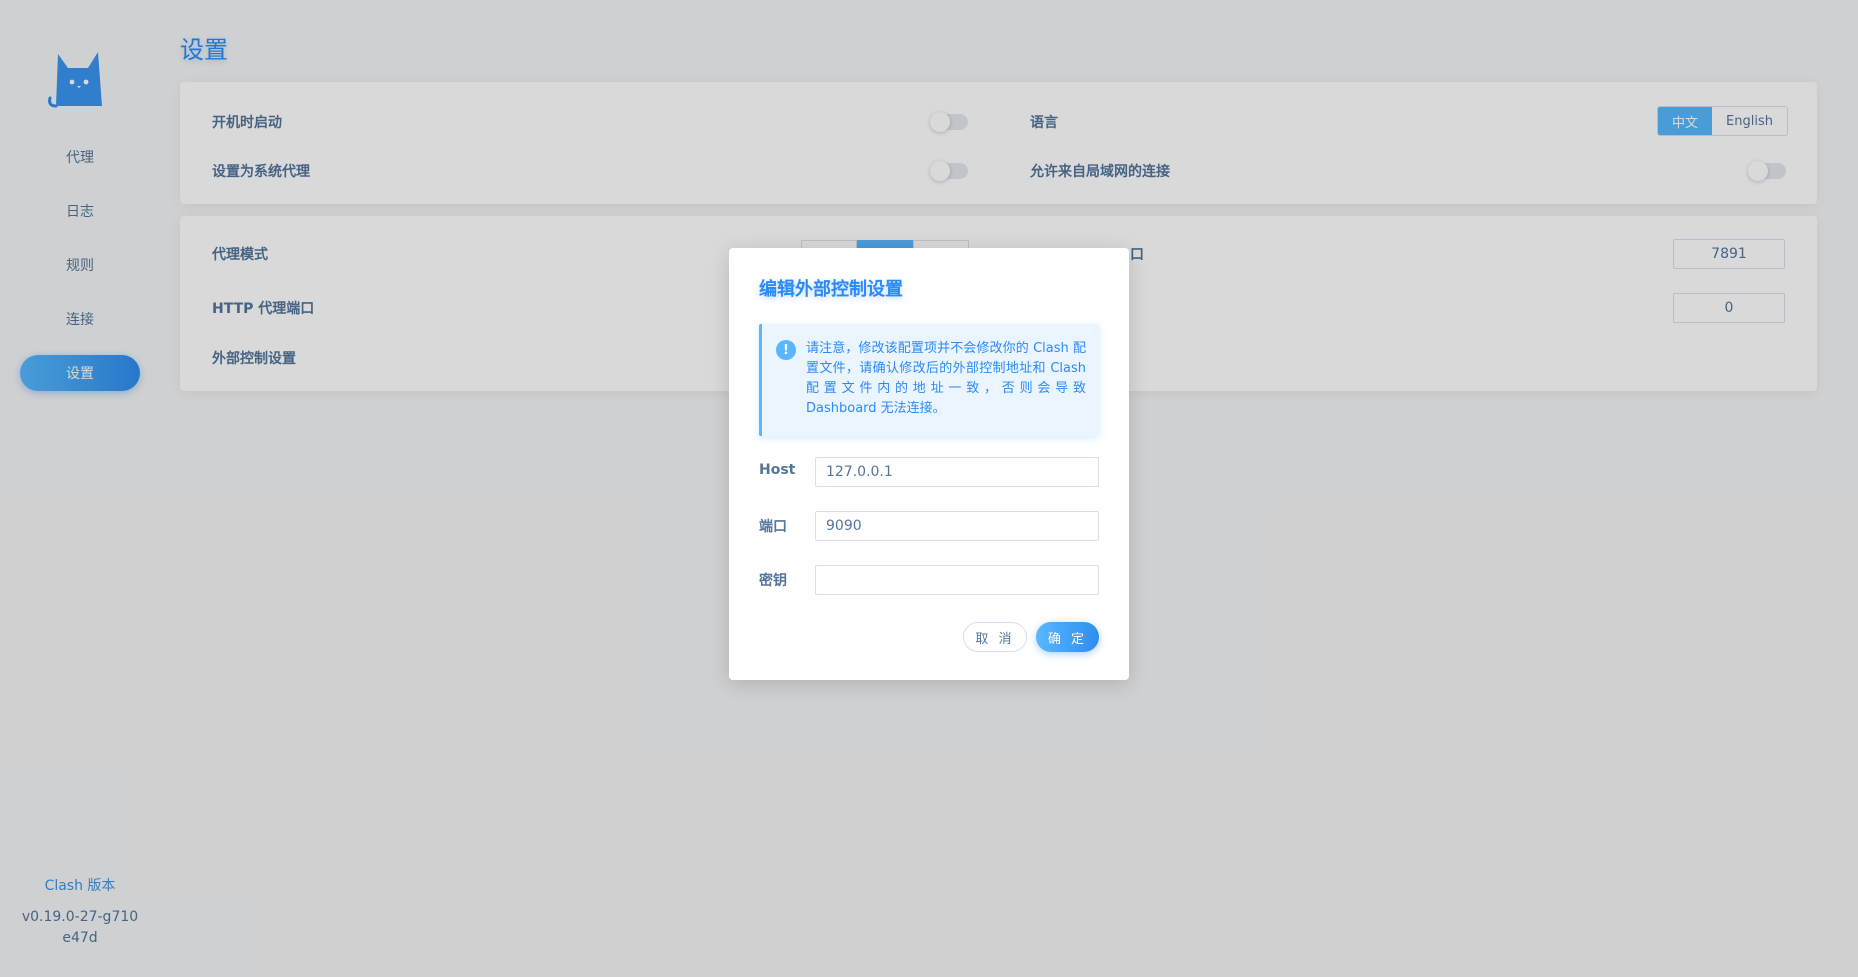 Image resolution: width=1858 pixels, height=977 pixels. I want to click on port-label: 端口, so click(773, 527).